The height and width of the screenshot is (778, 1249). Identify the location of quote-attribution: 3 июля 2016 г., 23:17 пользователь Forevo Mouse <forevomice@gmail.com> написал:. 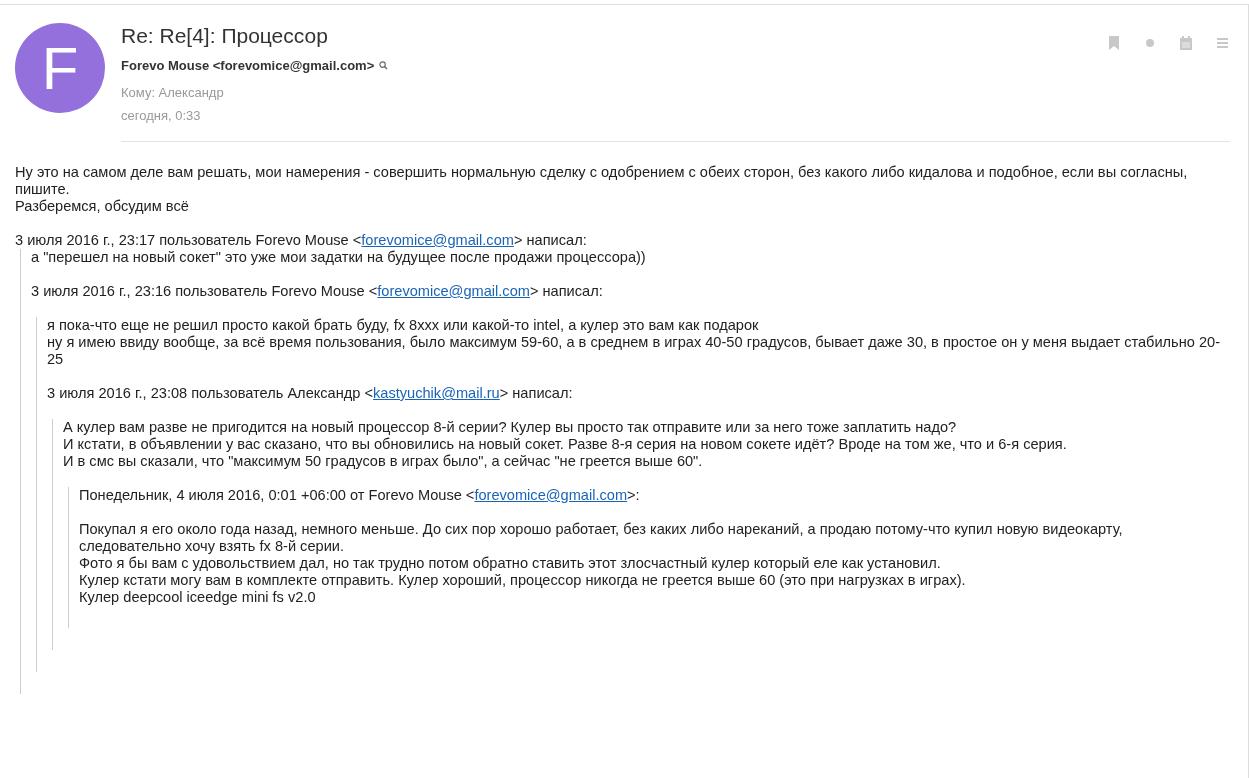
(301, 240).